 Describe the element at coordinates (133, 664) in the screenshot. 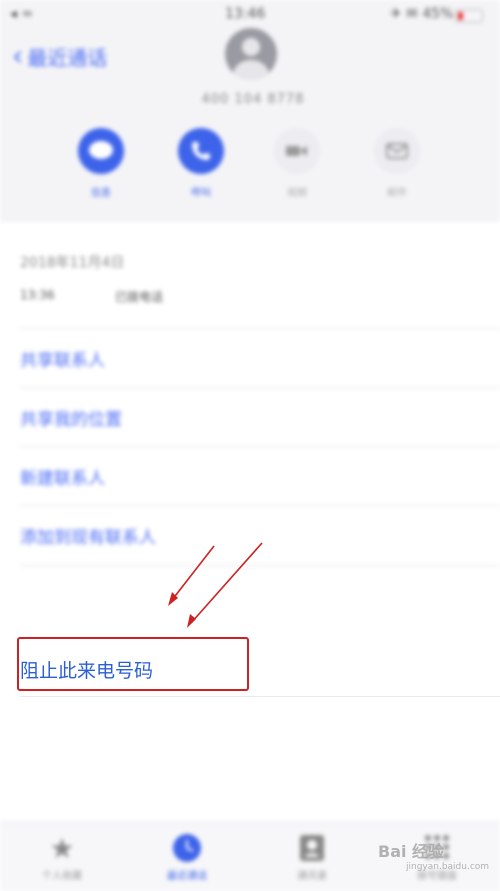

I see `highlight-box` at that location.